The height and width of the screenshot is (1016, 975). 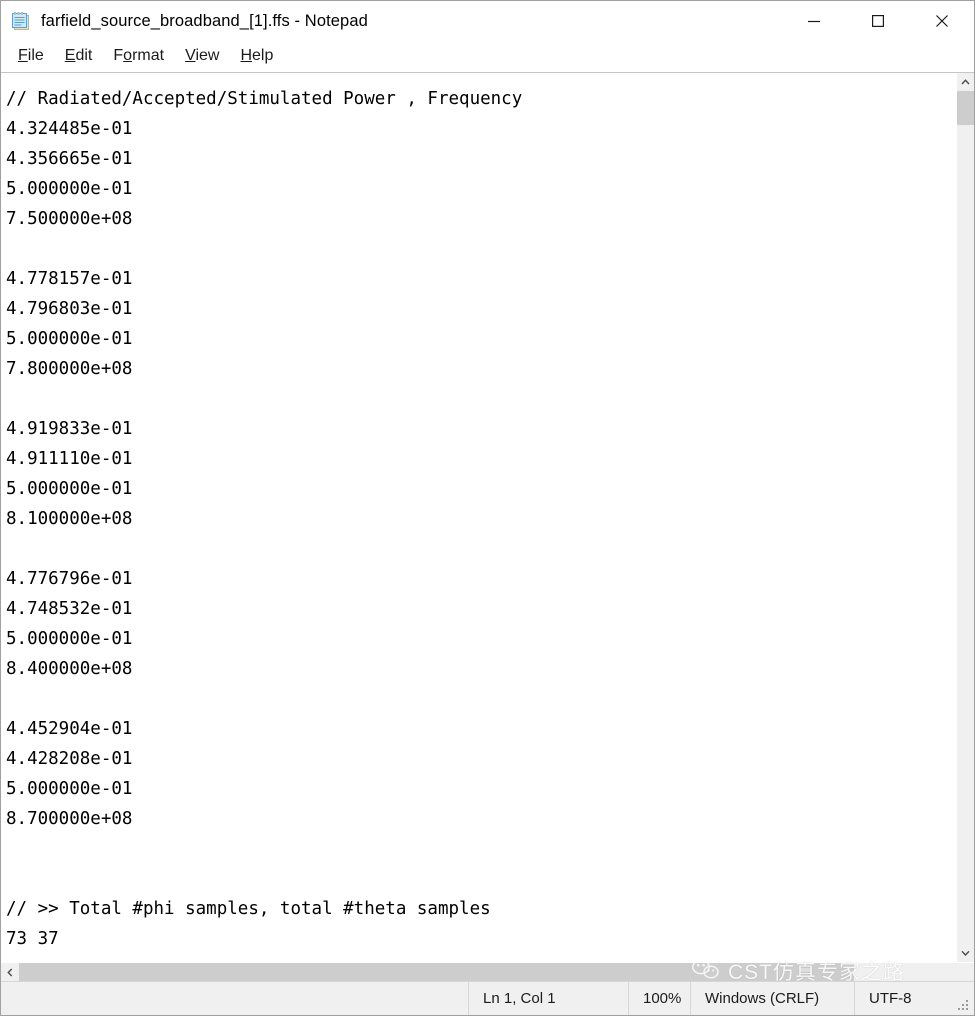 I want to click on close-button, so click(x=942, y=21).